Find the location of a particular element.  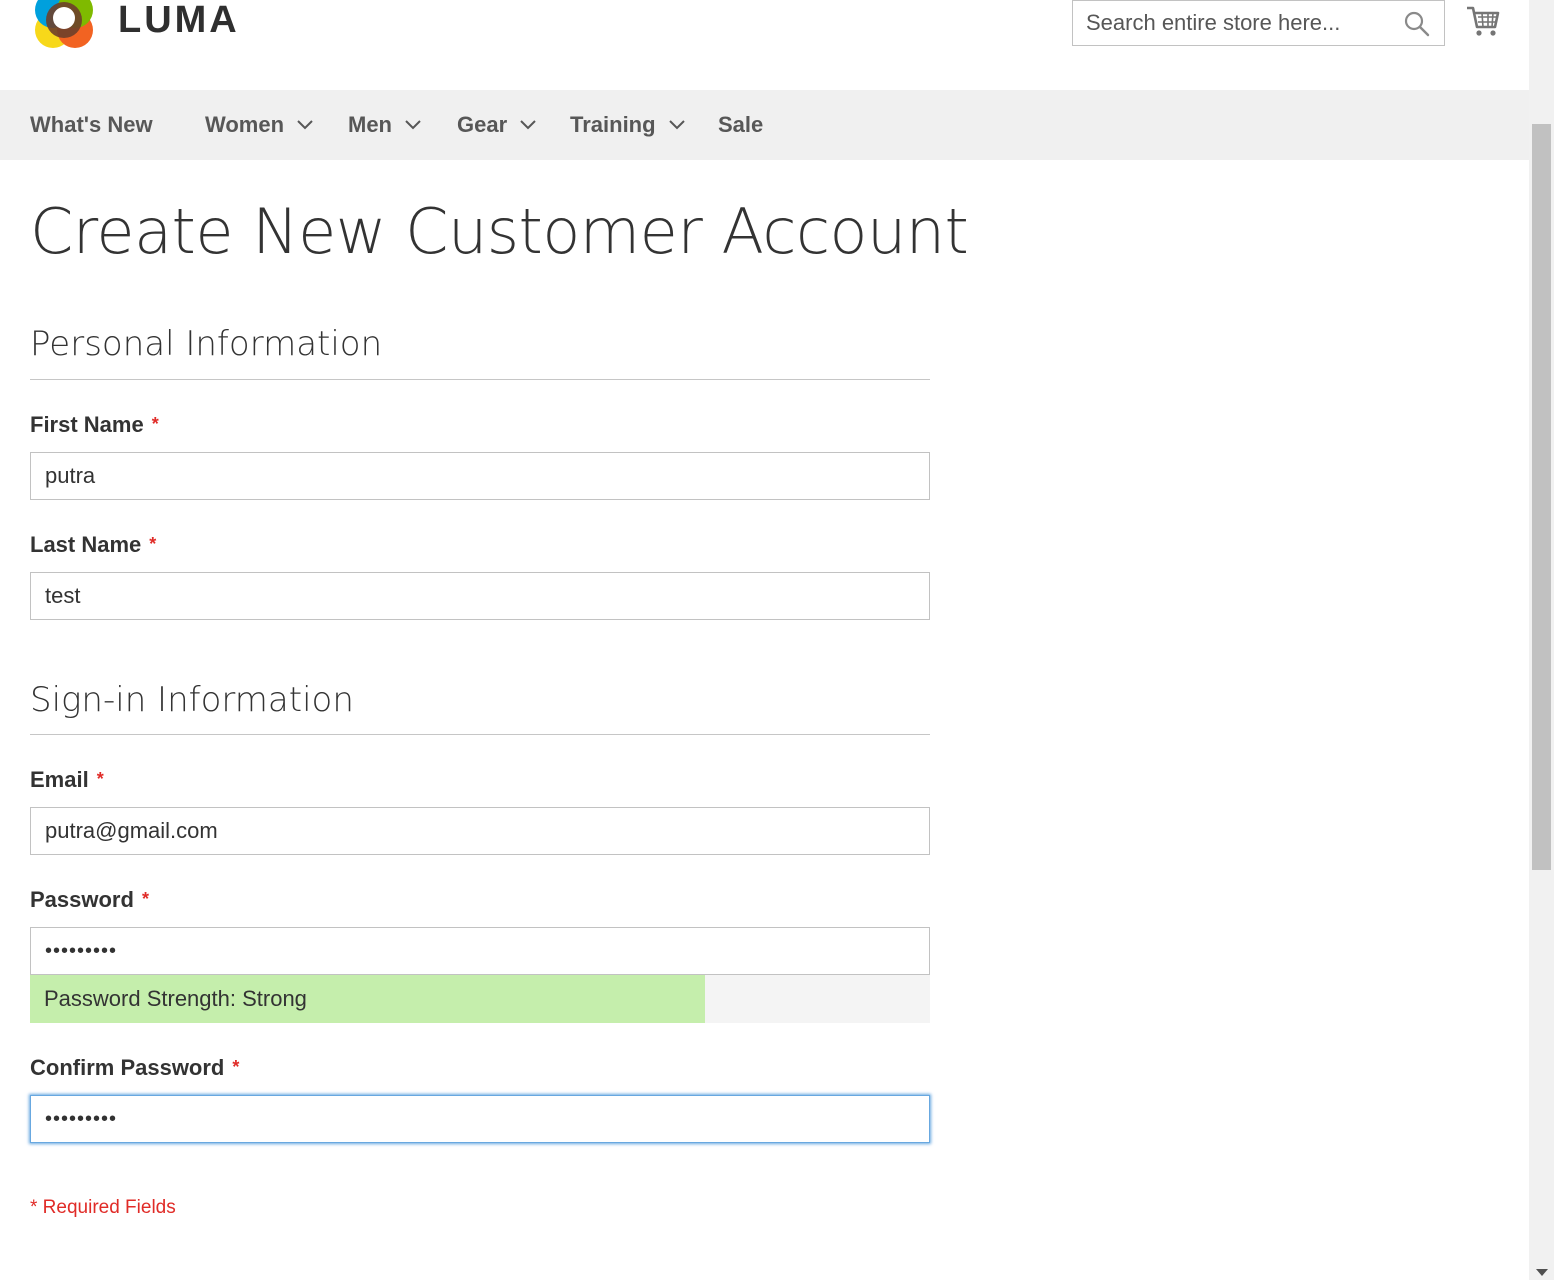

first-name-label: First Name * is located at coordinates (94, 425).